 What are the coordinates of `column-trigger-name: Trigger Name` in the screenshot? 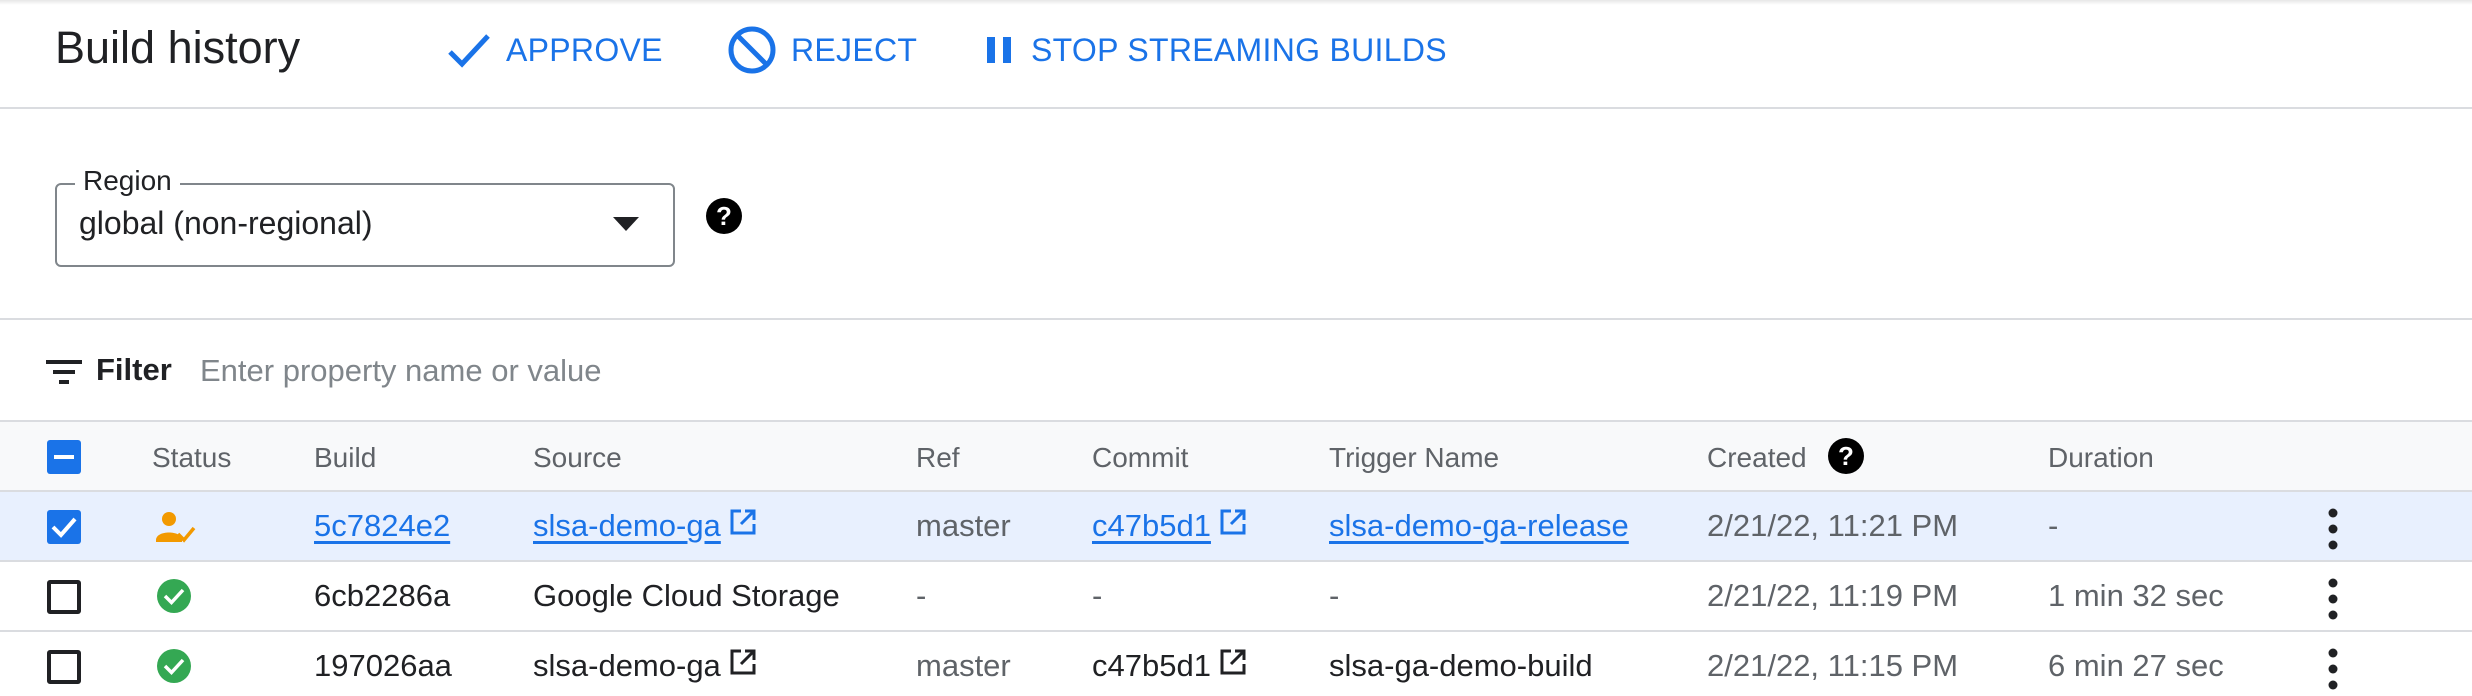 It's located at (1414, 458).